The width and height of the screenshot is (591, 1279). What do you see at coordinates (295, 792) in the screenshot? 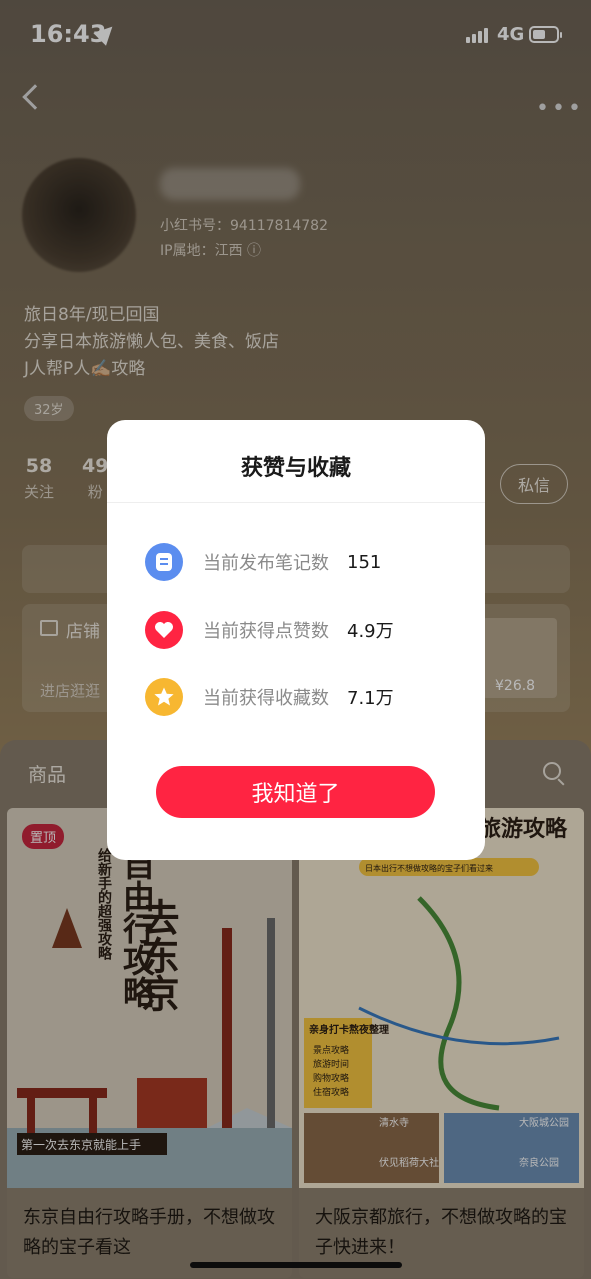
I see `got-it-button: 我知道了` at bounding box center [295, 792].